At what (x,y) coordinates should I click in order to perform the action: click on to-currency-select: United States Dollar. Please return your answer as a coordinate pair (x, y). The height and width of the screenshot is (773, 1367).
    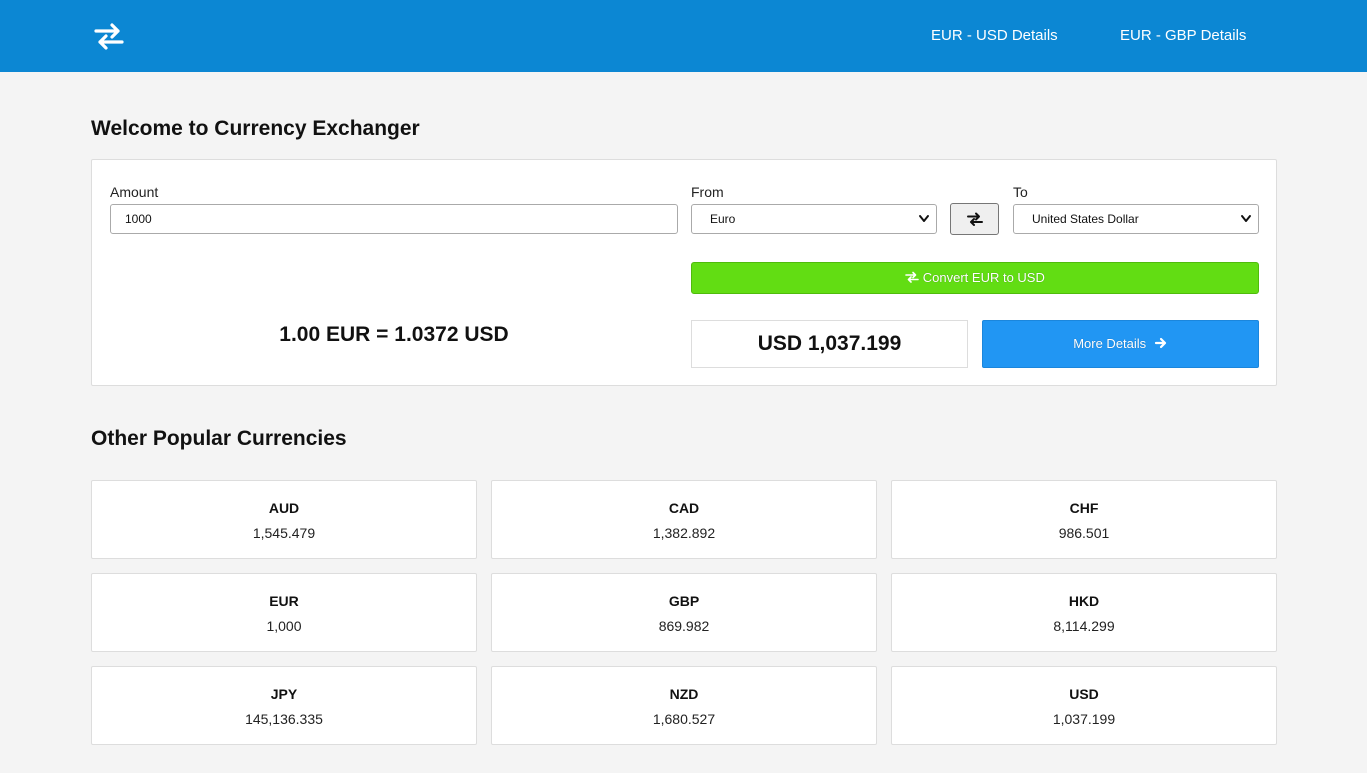
    Looking at the image, I should click on (1136, 219).